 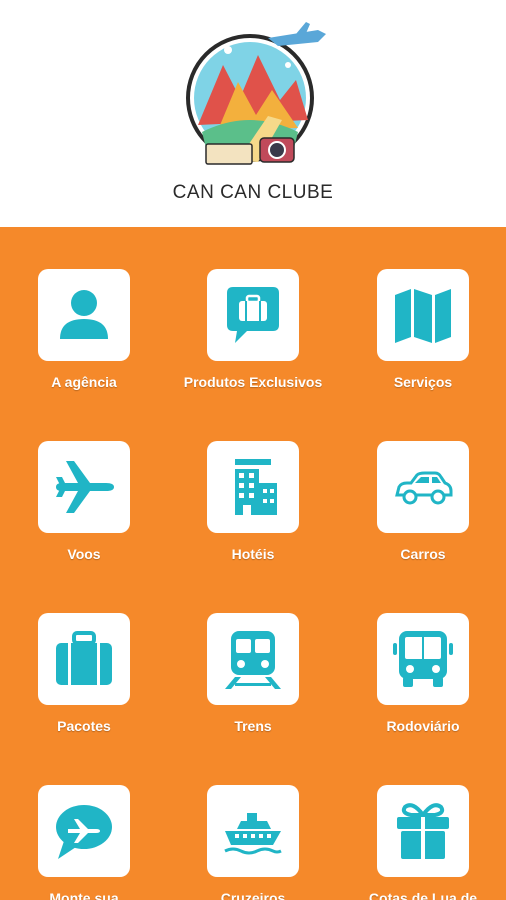 What do you see at coordinates (253, 834) in the screenshot?
I see `ship-icon` at bounding box center [253, 834].